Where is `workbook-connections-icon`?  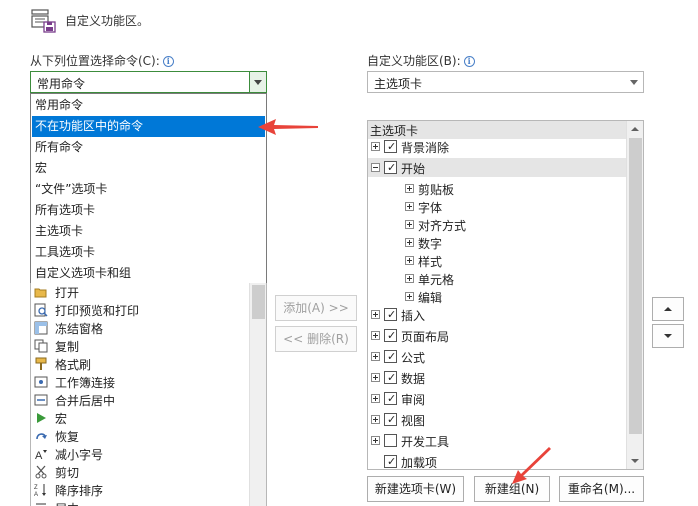 workbook-connections-icon is located at coordinates (41, 382).